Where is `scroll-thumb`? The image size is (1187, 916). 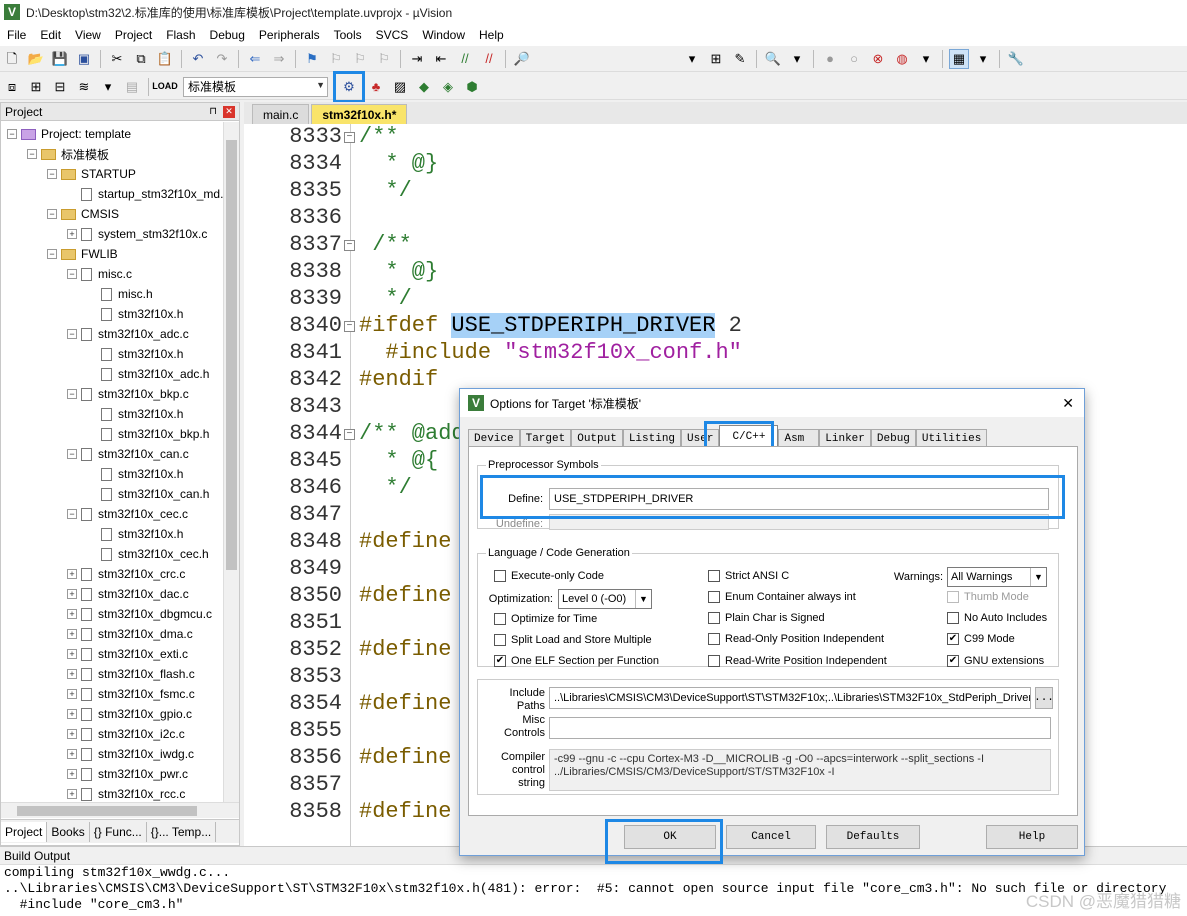
scroll-thumb is located at coordinates (231, 355).